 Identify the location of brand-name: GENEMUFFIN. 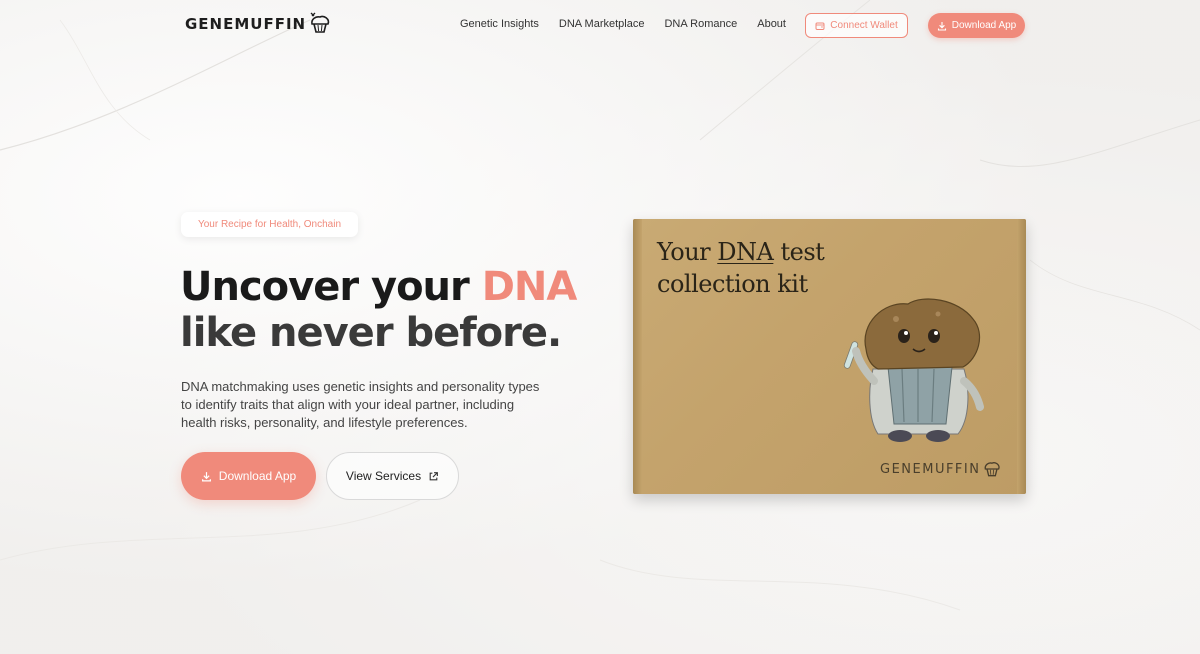
(246, 24).